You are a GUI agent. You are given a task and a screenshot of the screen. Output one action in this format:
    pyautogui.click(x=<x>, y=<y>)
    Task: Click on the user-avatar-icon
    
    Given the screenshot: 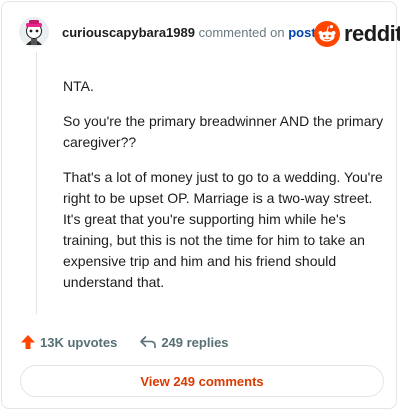 What is the action you would take?
    pyautogui.click(x=34, y=32)
    